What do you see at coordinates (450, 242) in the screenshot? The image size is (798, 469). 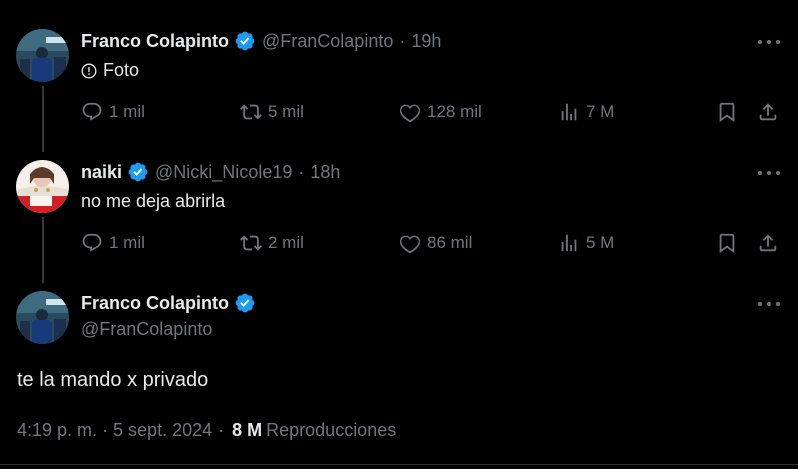 I see `like-count: 86 mil` at bounding box center [450, 242].